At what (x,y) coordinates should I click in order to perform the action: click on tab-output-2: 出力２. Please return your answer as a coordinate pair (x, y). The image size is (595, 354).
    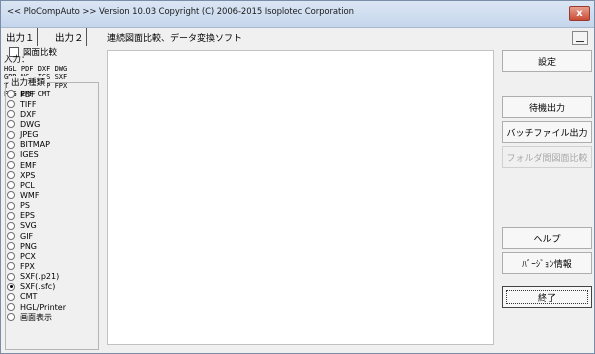
    Looking at the image, I should click on (70, 37).